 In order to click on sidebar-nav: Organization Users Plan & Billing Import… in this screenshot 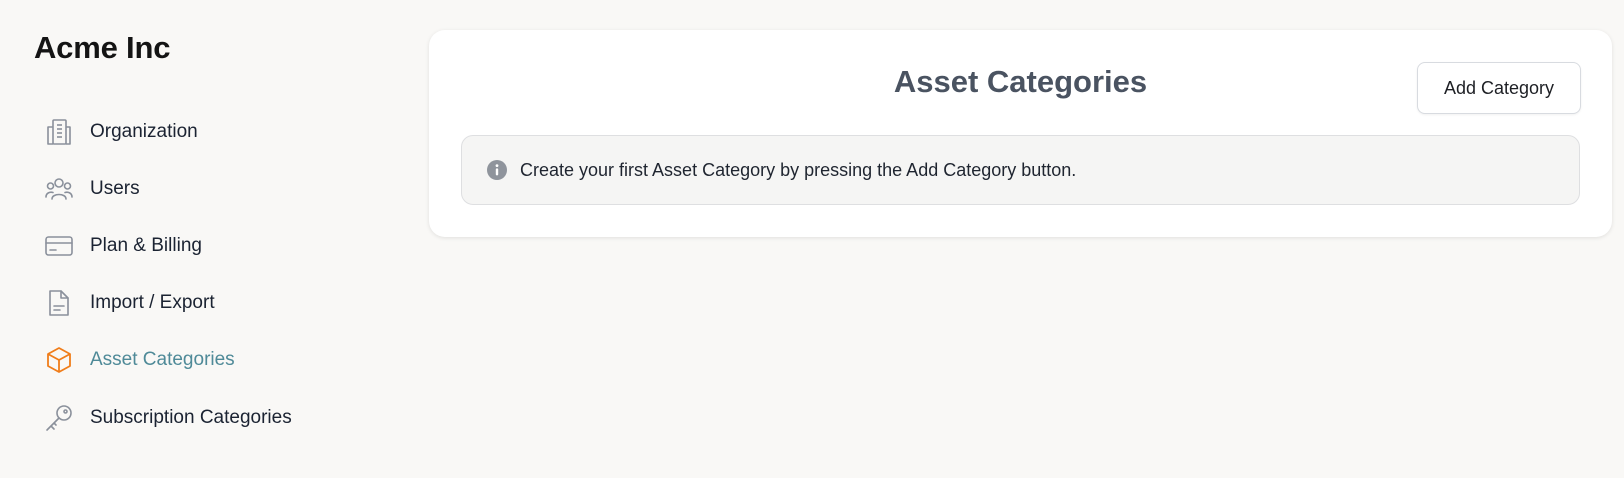, I will do `click(209, 274)`.